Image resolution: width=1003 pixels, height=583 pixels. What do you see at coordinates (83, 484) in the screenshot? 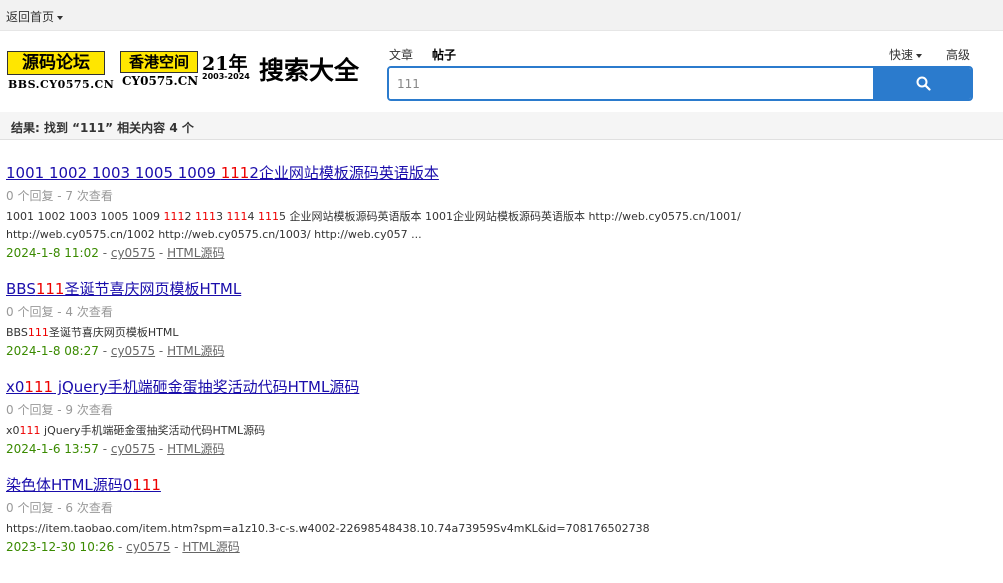
I see `result-title-link: 染色体HTML源码0111` at bounding box center [83, 484].